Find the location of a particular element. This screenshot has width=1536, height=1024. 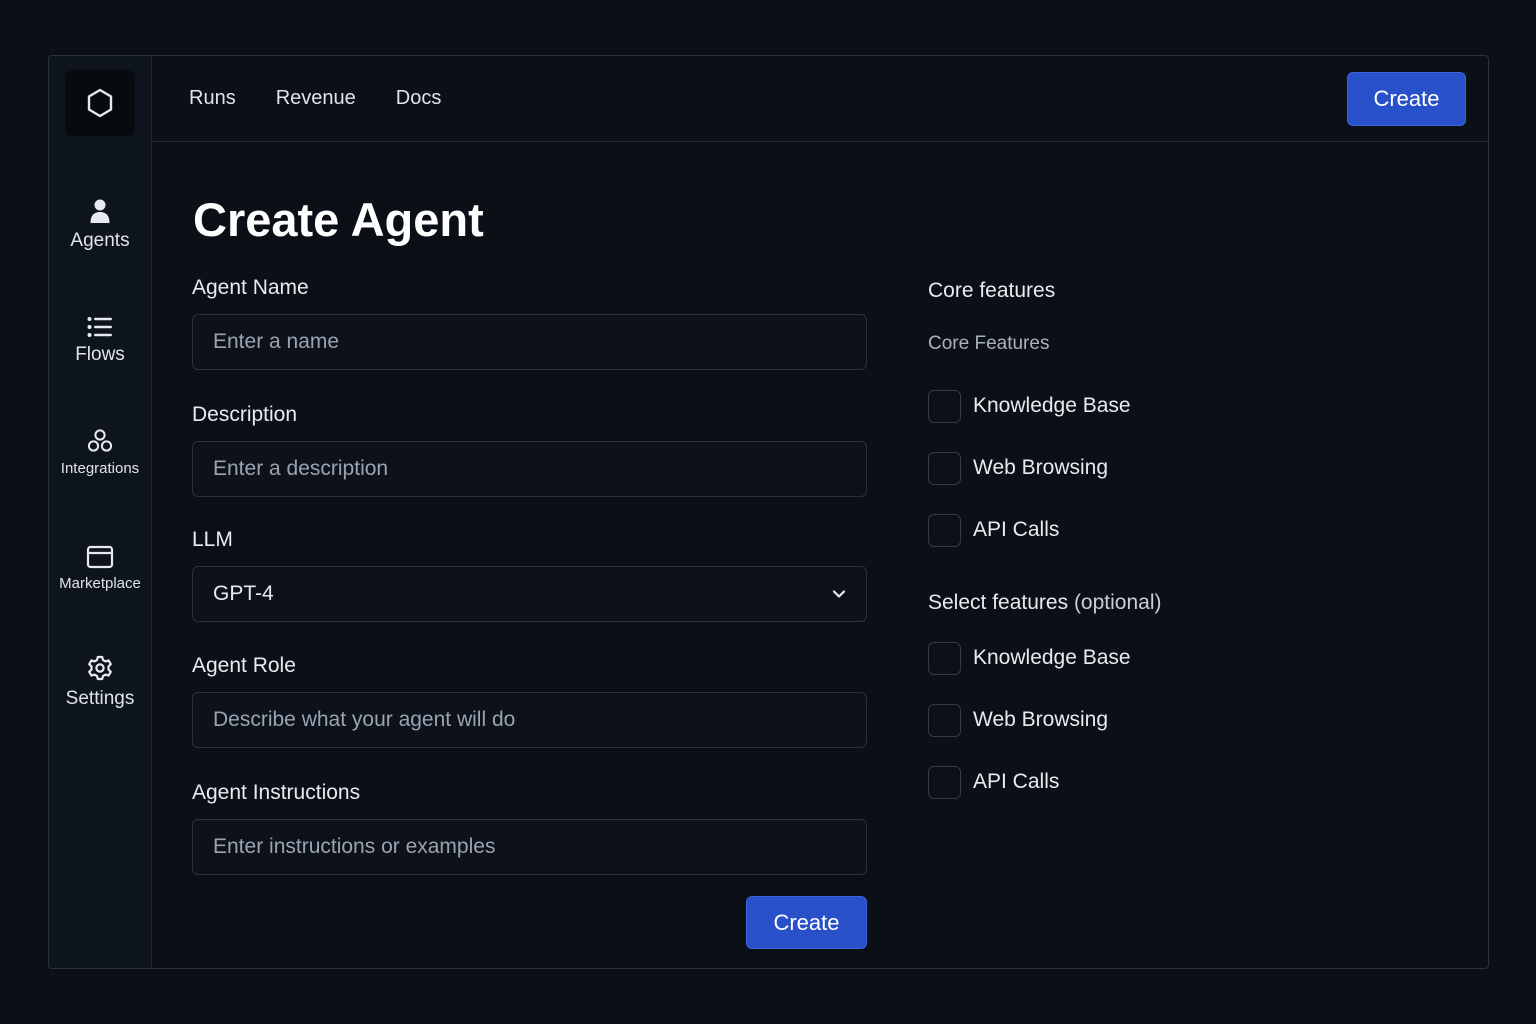

agent-role-input is located at coordinates (529, 720).